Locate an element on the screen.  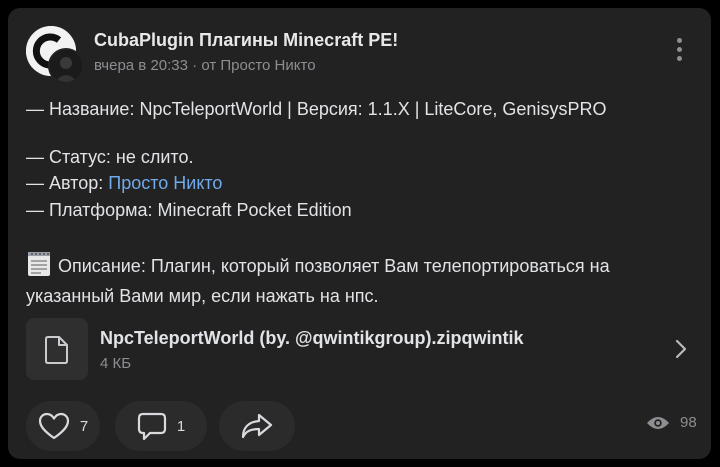
text-line-author: — Автор: Просто Никто is located at coordinates (361, 183).